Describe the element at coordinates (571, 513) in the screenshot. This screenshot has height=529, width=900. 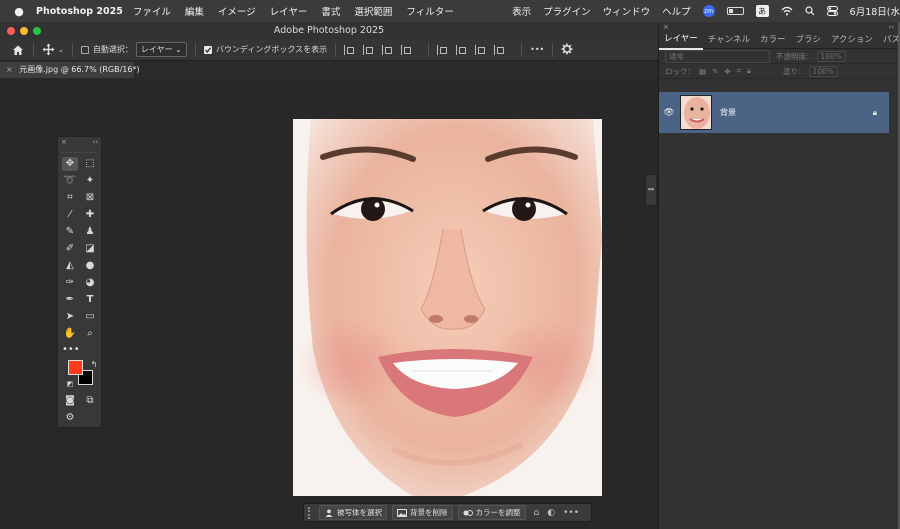
I see `more-options-icon: •••` at that location.